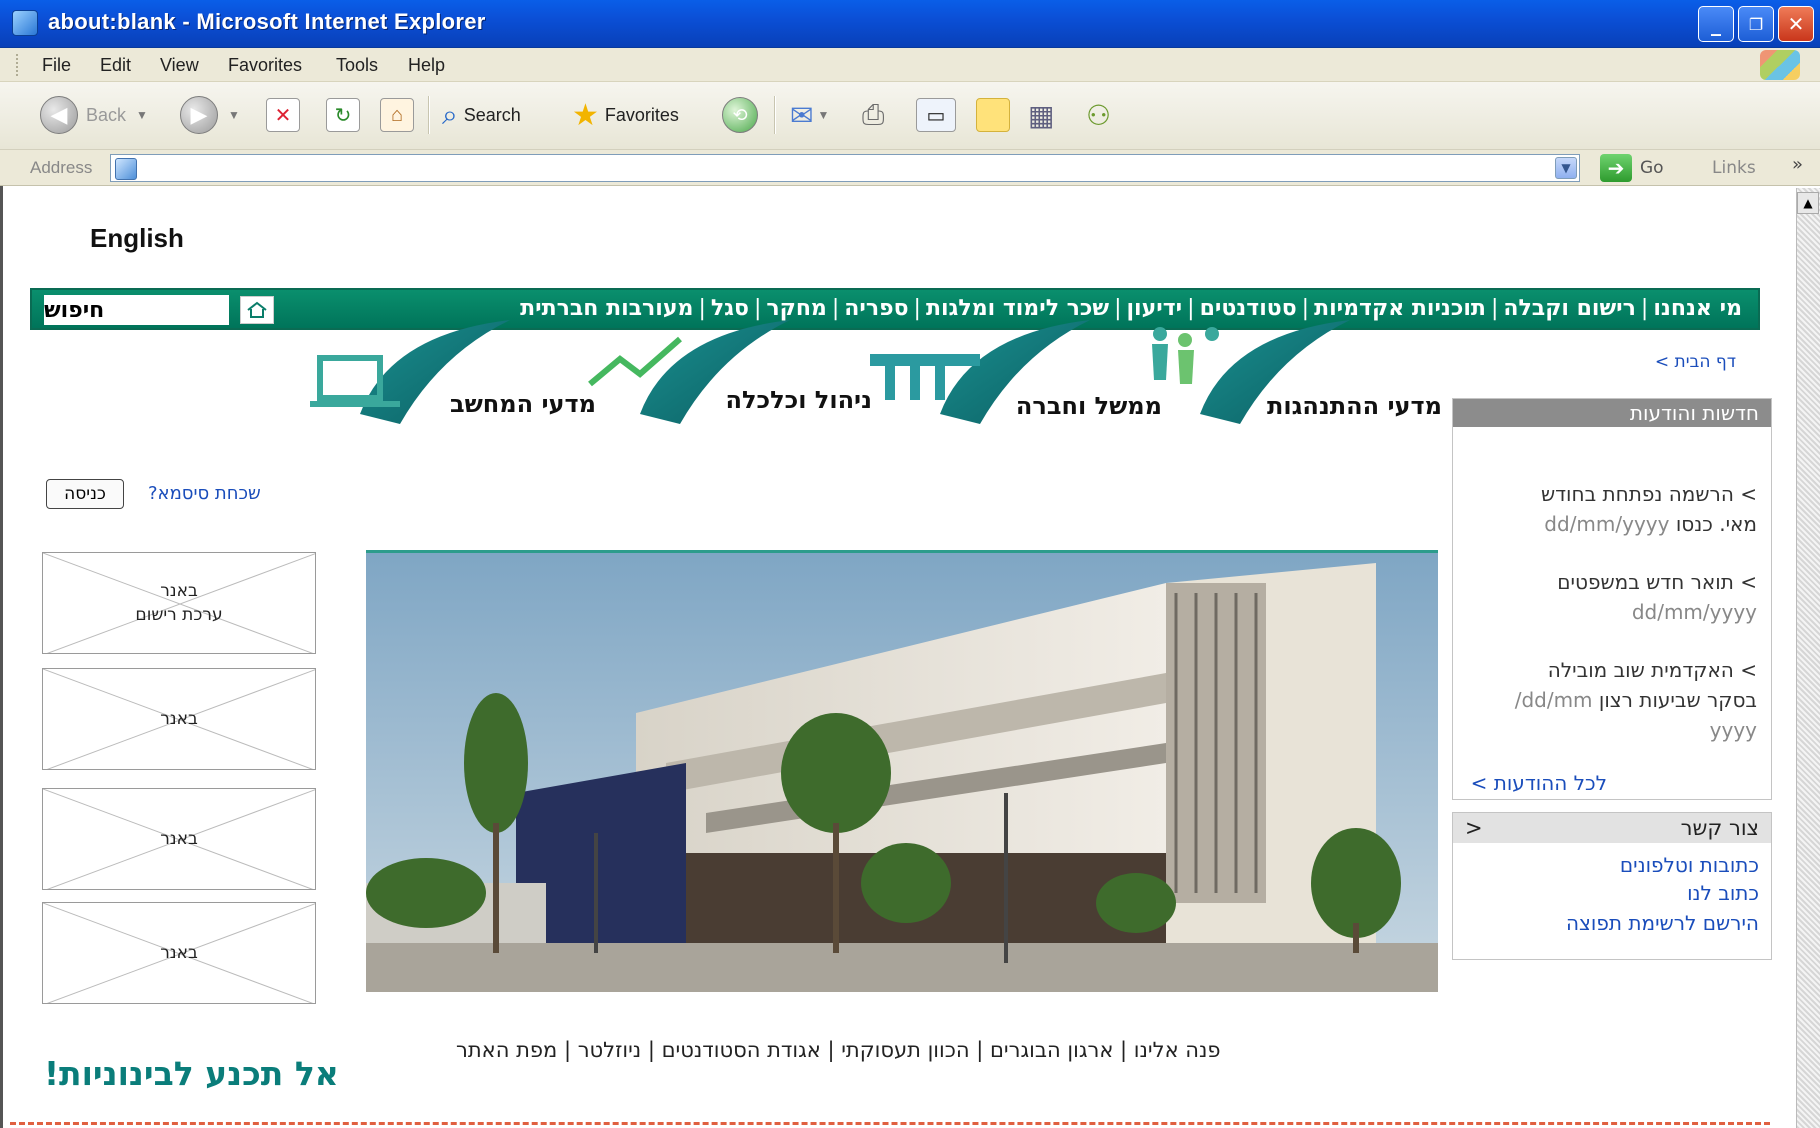 The height and width of the screenshot is (1128, 1820). Describe the element at coordinates (1734, 168) in the screenshot. I see `links-button: Links` at that location.